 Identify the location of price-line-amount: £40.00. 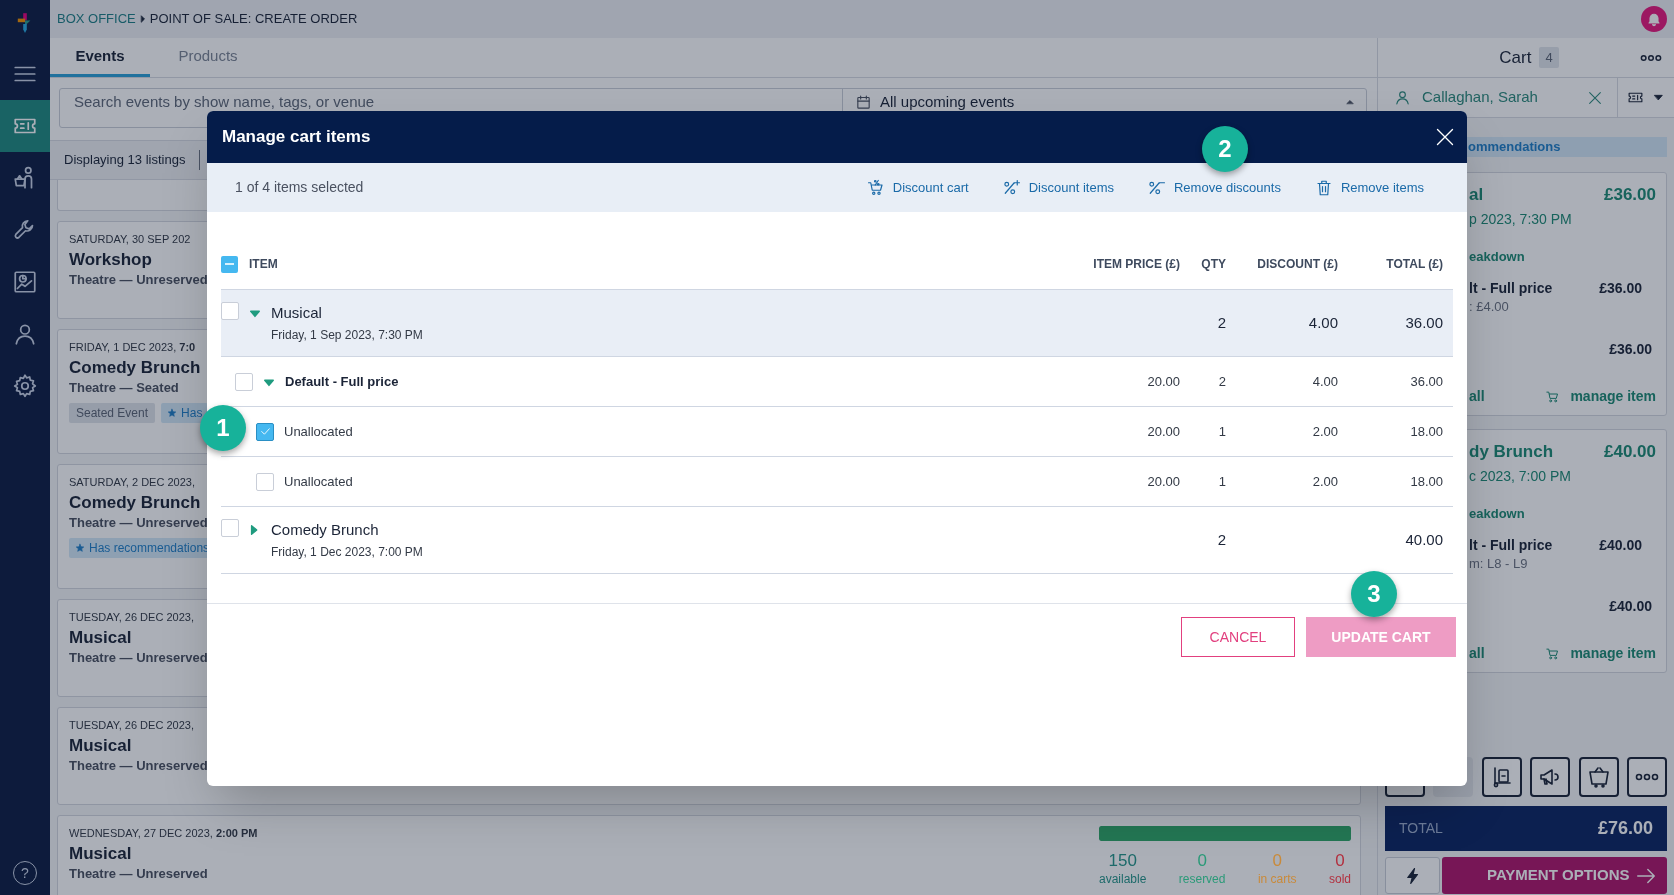
(1620, 545).